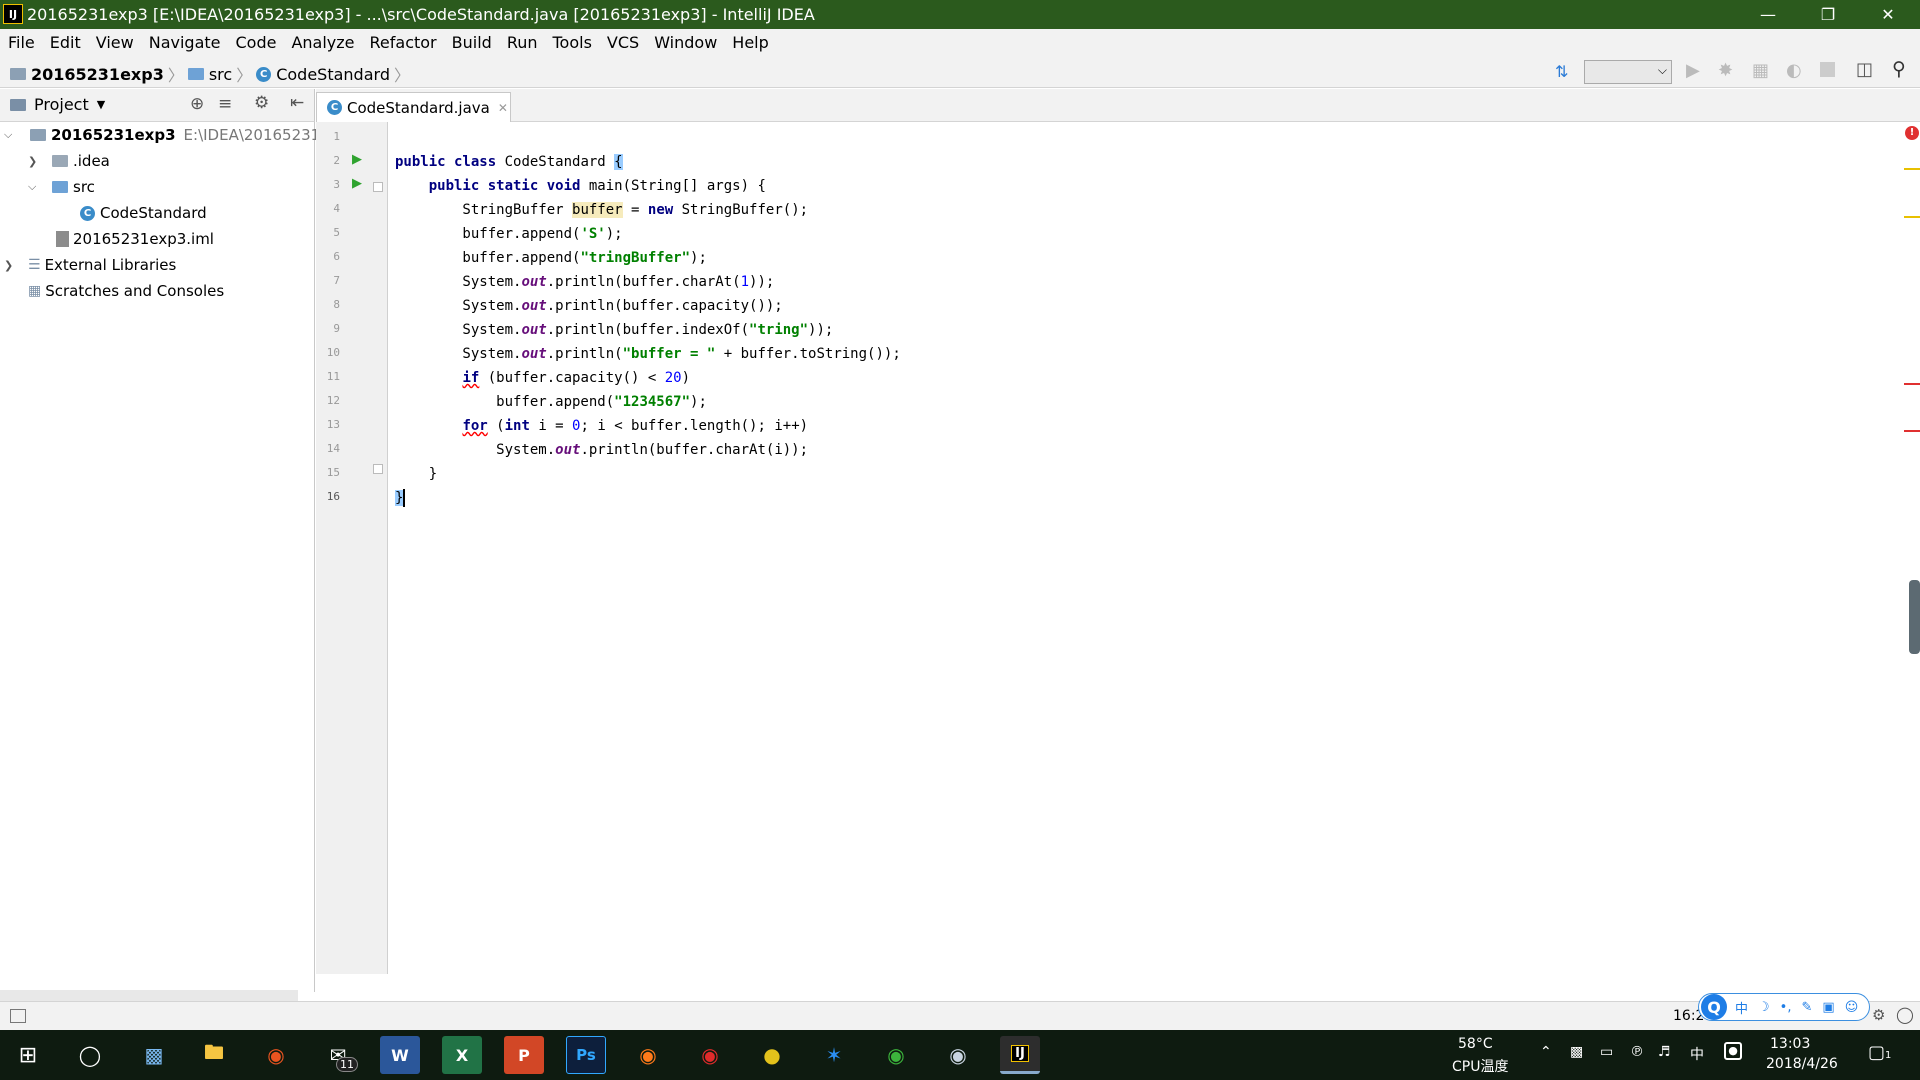  I want to click on profile-icon: ◐, so click(1794, 70).